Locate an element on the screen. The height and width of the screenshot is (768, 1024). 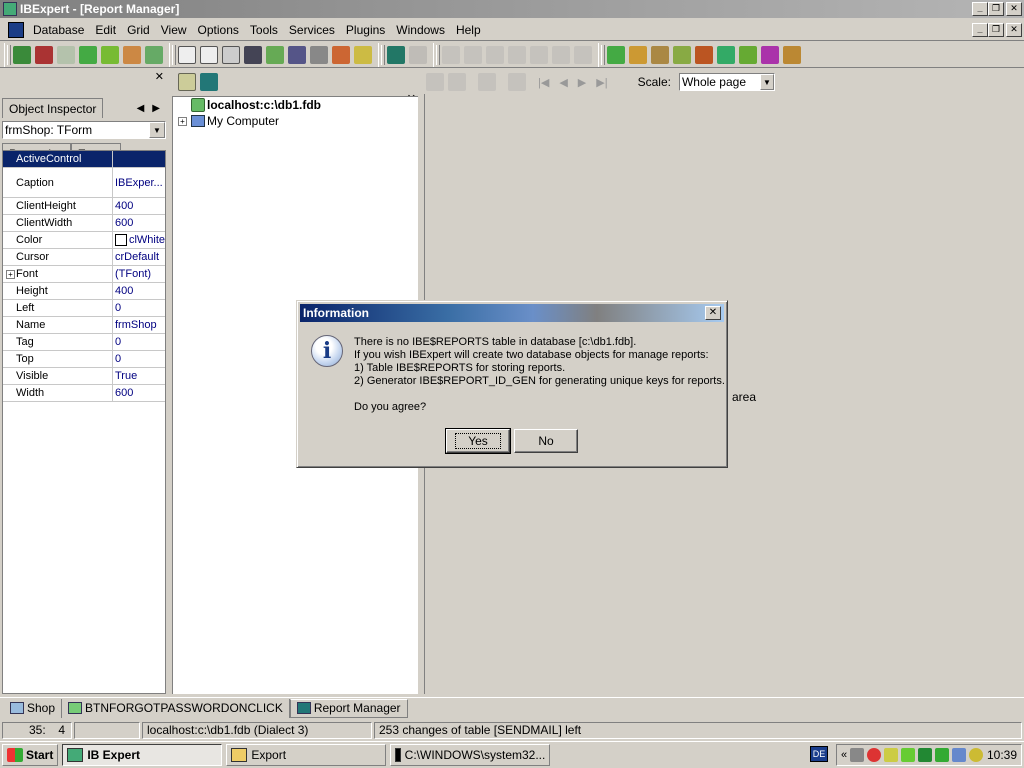
reconnect-icon is located at coordinates (88, 54).